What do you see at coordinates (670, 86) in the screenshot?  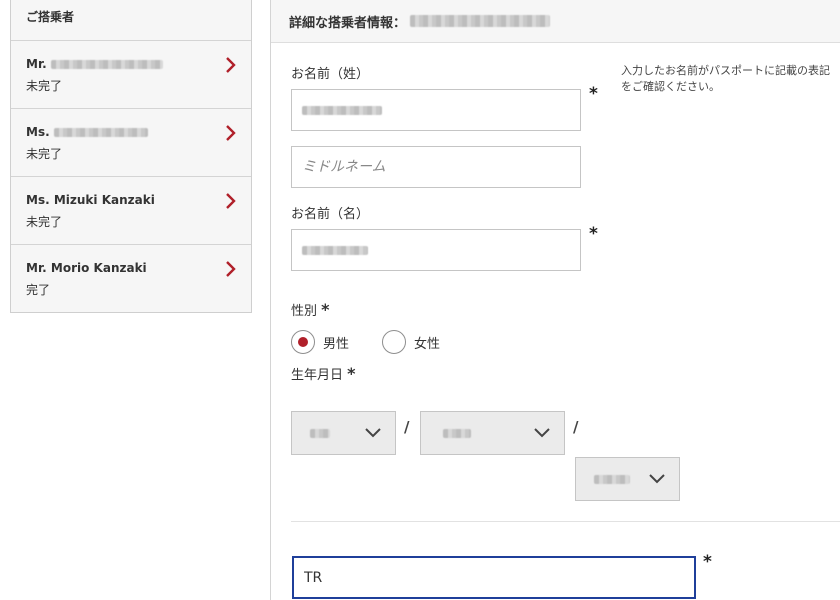 I see `hint-line-2: をご確認ください。` at bounding box center [670, 86].